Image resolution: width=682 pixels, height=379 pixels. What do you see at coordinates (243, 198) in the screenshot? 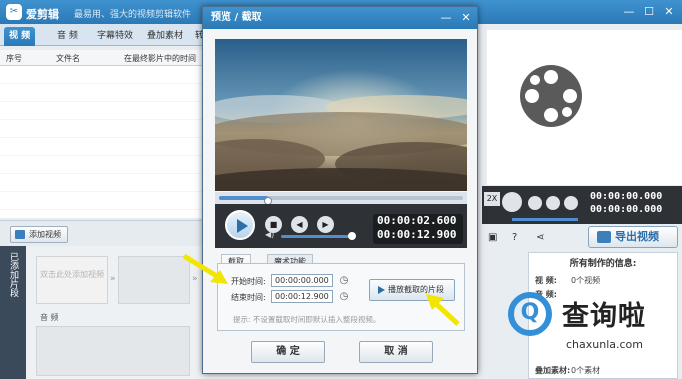
I see `seek-fill` at bounding box center [243, 198].